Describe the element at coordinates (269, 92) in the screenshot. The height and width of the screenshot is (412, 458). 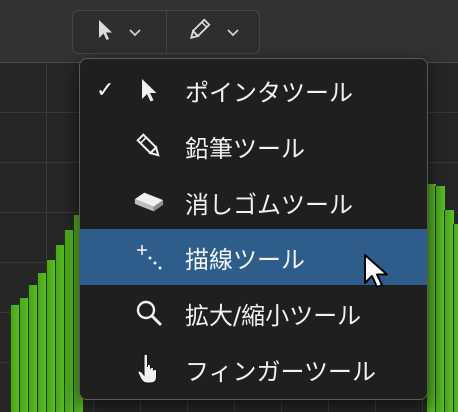
I see `menu-item-label: ポインタツール` at that location.